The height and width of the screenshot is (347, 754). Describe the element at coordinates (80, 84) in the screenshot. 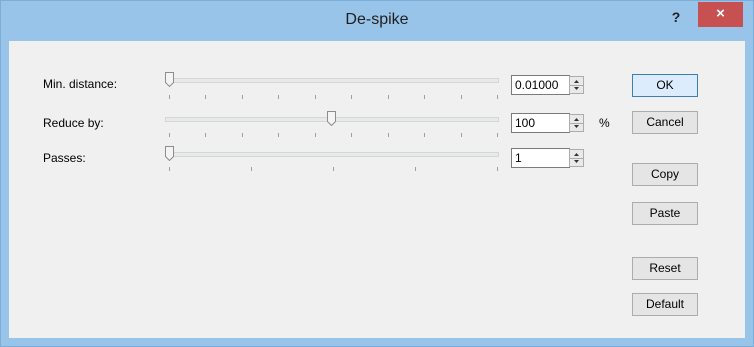

I see `min-distance-label: Min. distance:` at that location.